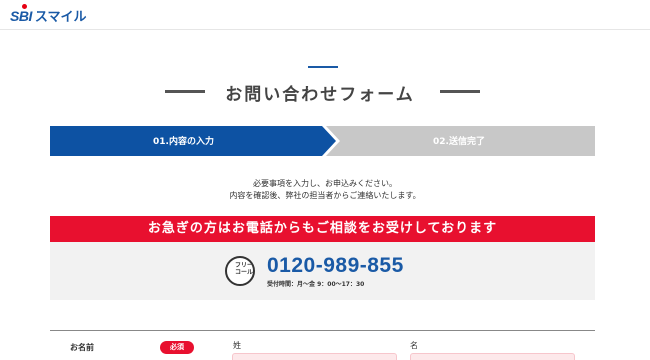 The height and width of the screenshot is (360, 650). What do you see at coordinates (322, 330) in the screenshot?
I see `form-divider` at bounding box center [322, 330].